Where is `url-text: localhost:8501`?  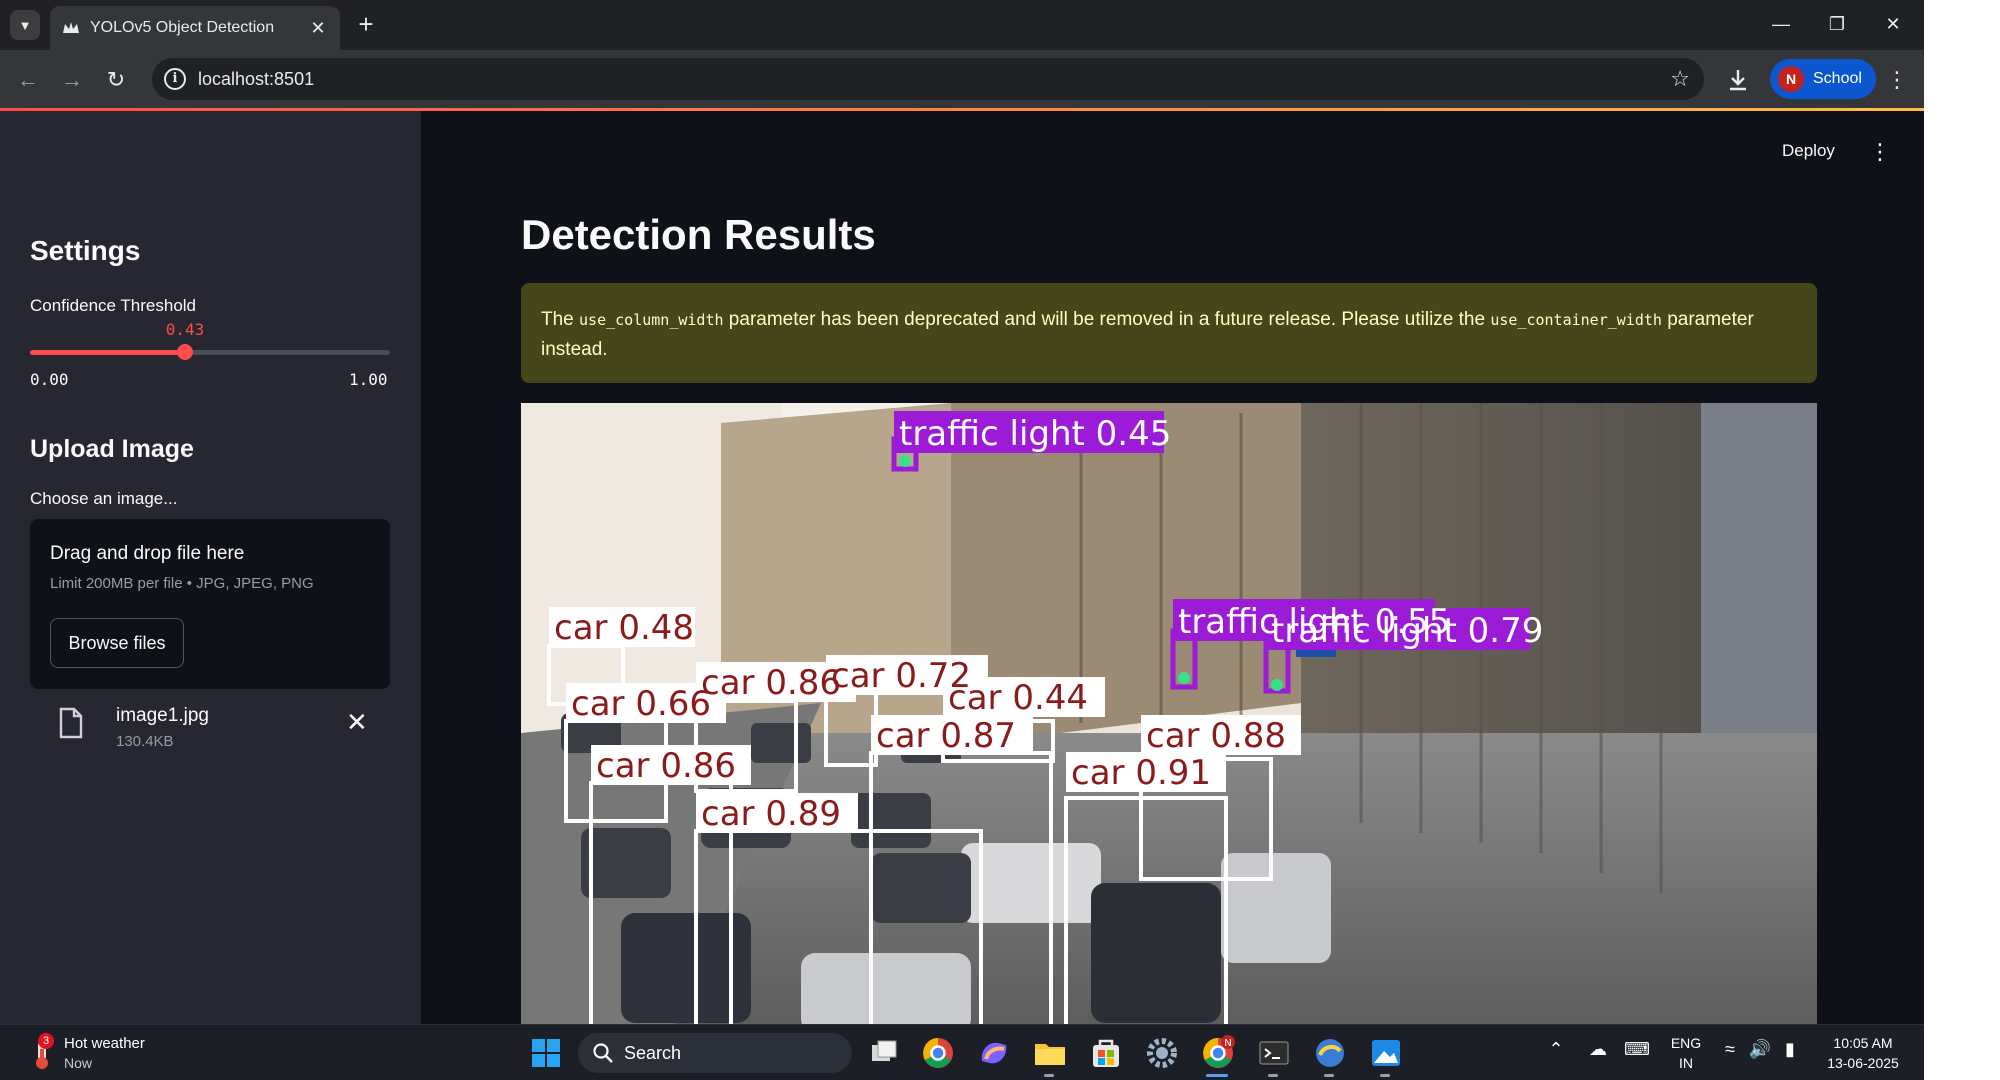 url-text: localhost:8501 is located at coordinates (256, 79).